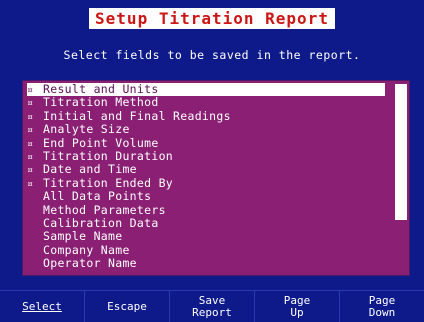  What do you see at coordinates (42, 306) in the screenshot?
I see `select-button: Select` at bounding box center [42, 306].